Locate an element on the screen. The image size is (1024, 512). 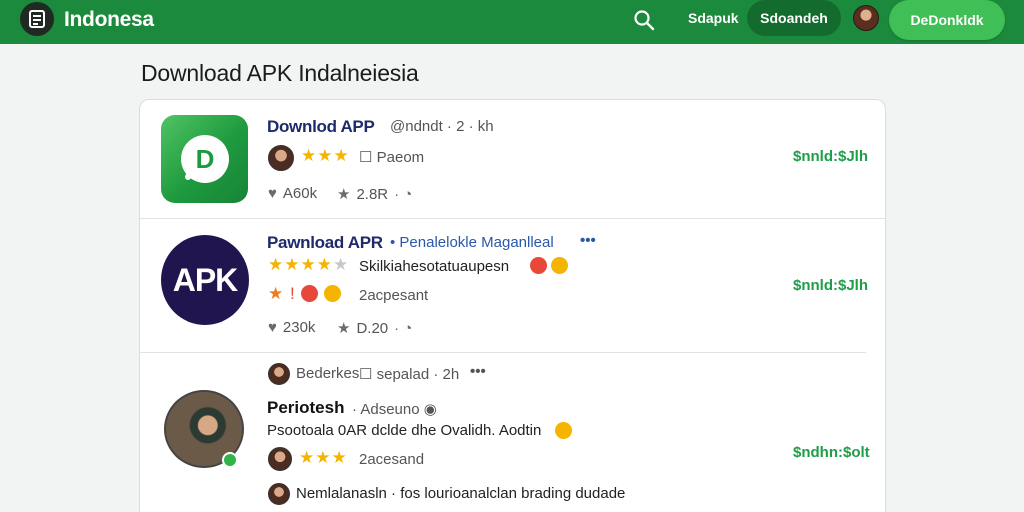
top-navigation-bar: Indonesa Sdapuk Sdoandeh DeDonkldk is located at coordinates (512, 22).